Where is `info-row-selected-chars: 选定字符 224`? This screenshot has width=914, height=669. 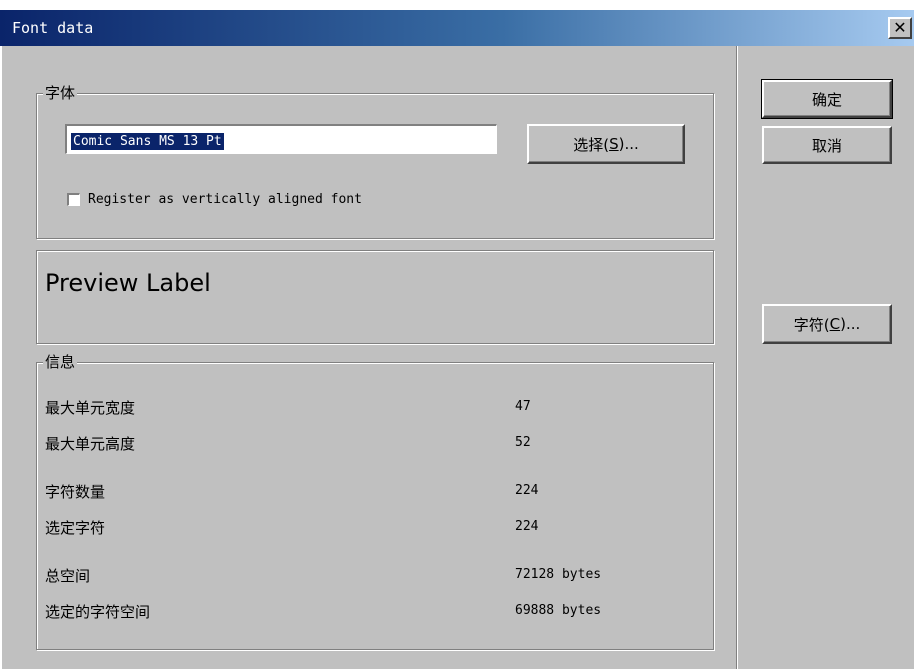
info-row-selected-chars: 选定字符 224 is located at coordinates (375, 528).